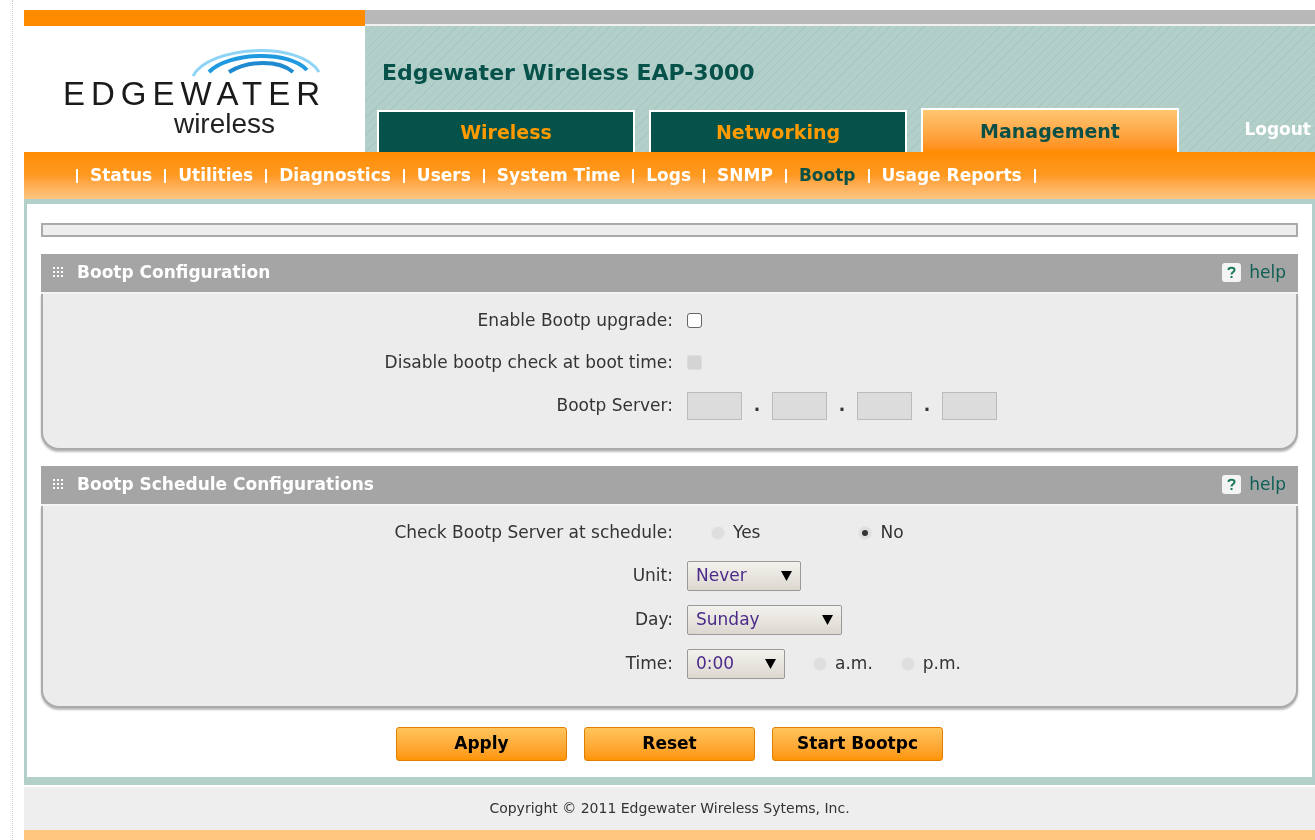  Describe the element at coordinates (194, 93) in the screenshot. I see `logo-wordmark: EDGEWATER` at that location.